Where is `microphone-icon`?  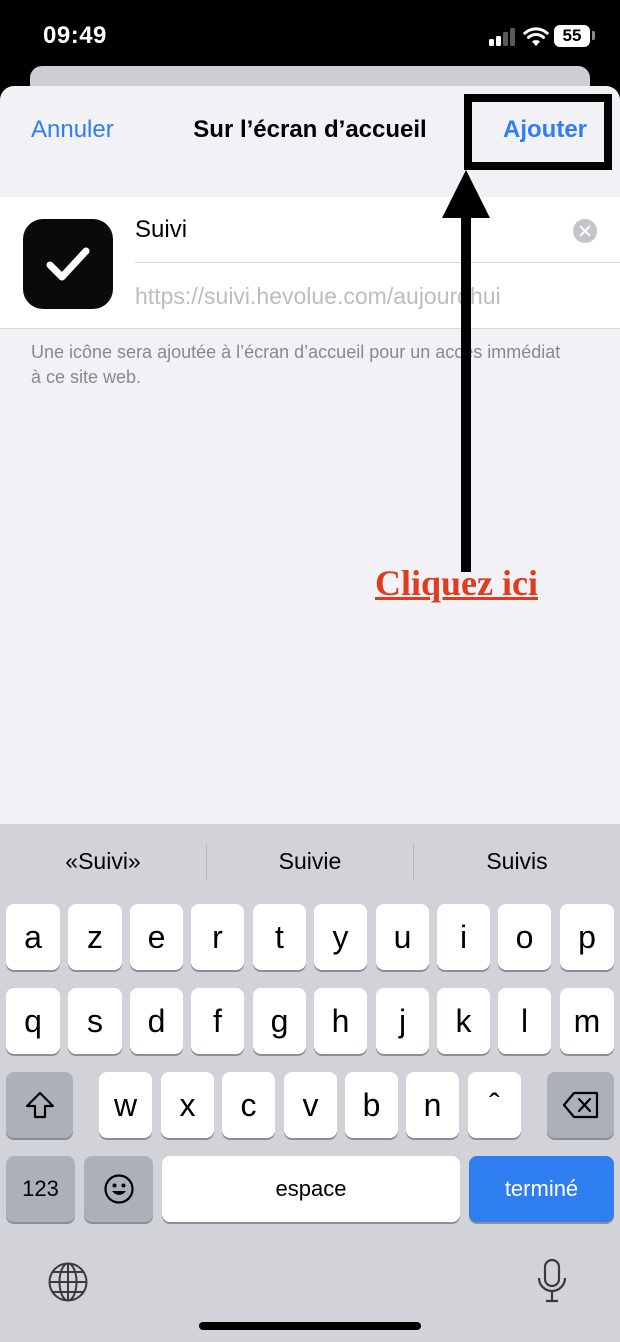 microphone-icon is located at coordinates (552, 1281).